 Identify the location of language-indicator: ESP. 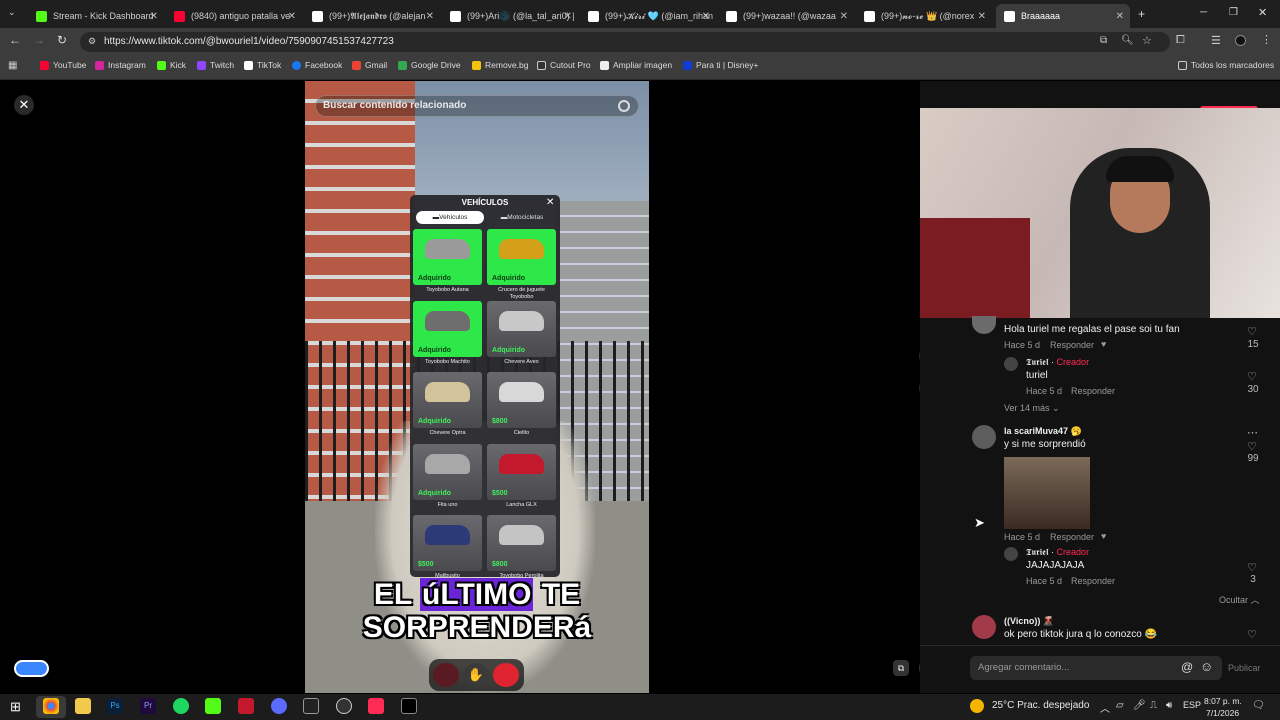
(1192, 705).